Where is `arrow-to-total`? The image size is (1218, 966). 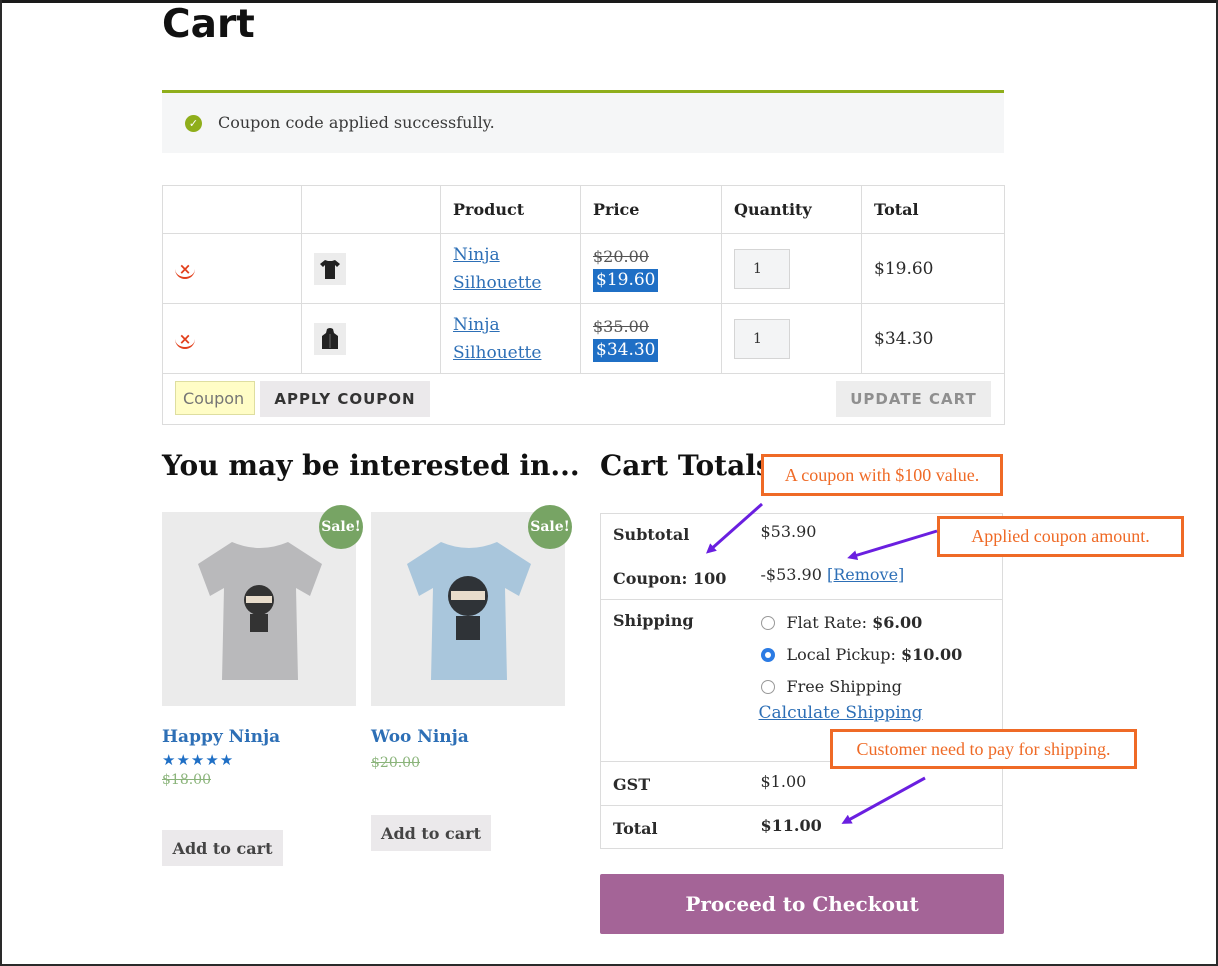
arrow-to-total is located at coordinates (883, 800).